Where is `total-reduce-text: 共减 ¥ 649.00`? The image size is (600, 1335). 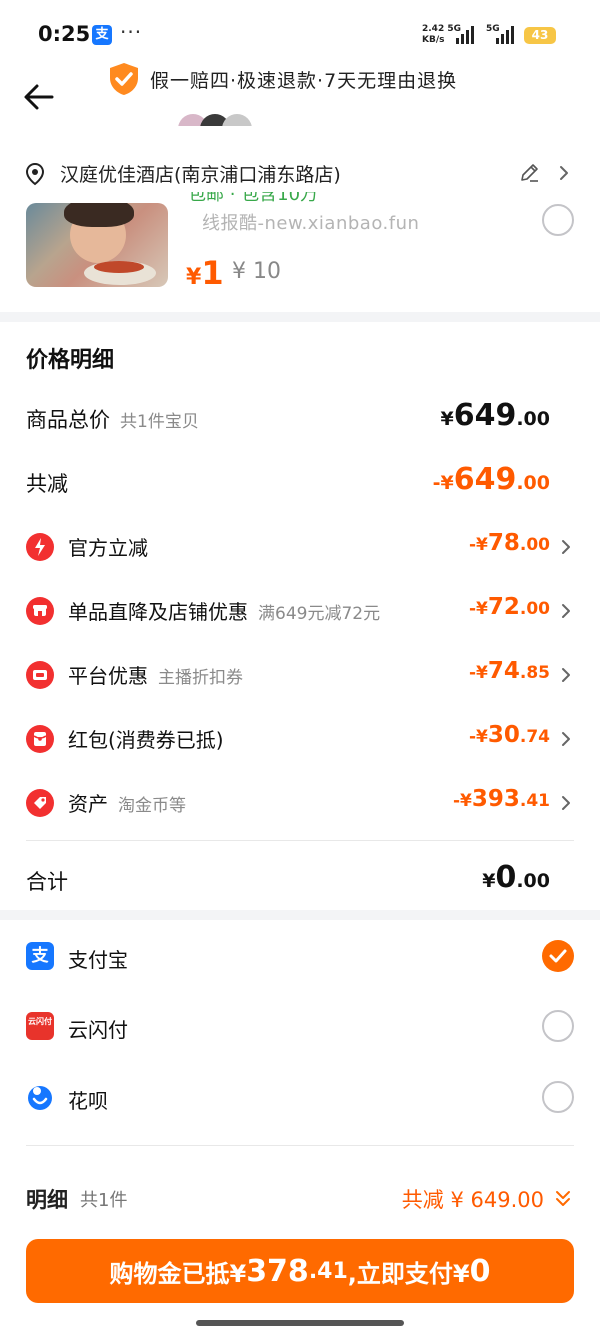 total-reduce-text: 共减 ¥ 649.00 is located at coordinates (472, 1200).